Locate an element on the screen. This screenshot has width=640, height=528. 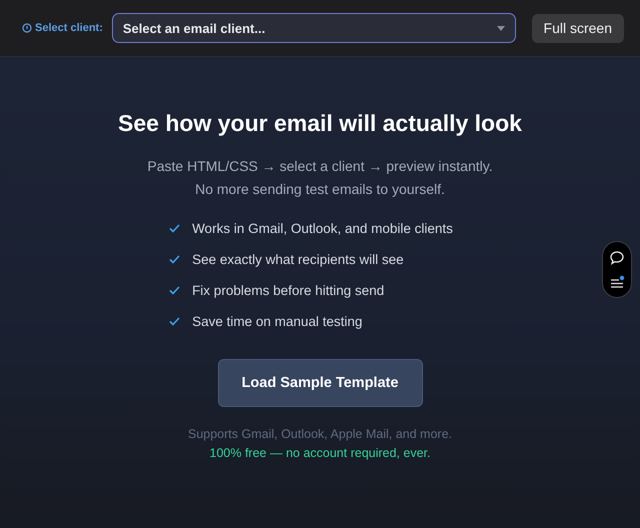
feature-text: Works in Gmail, Outlook, and mobile clients is located at coordinates (322, 229).